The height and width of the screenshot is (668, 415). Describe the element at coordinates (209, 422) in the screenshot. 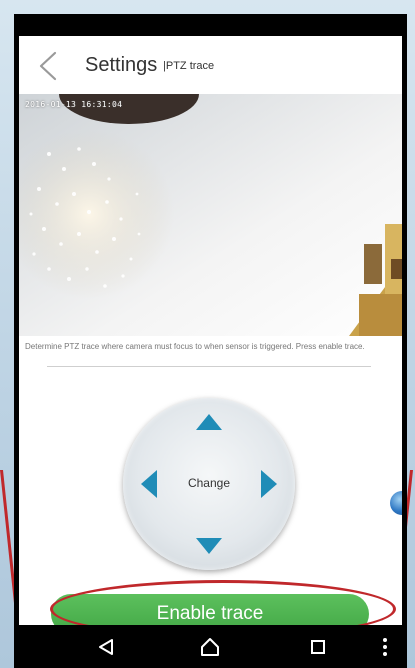

I see `arrow-up-icon` at that location.